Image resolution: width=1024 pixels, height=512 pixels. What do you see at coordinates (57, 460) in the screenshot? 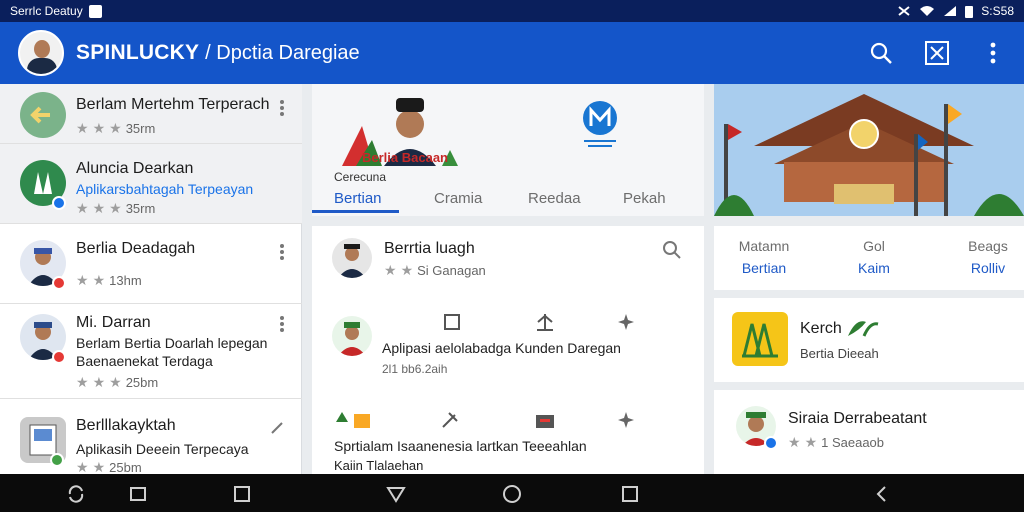
I see `status-badge` at bounding box center [57, 460].